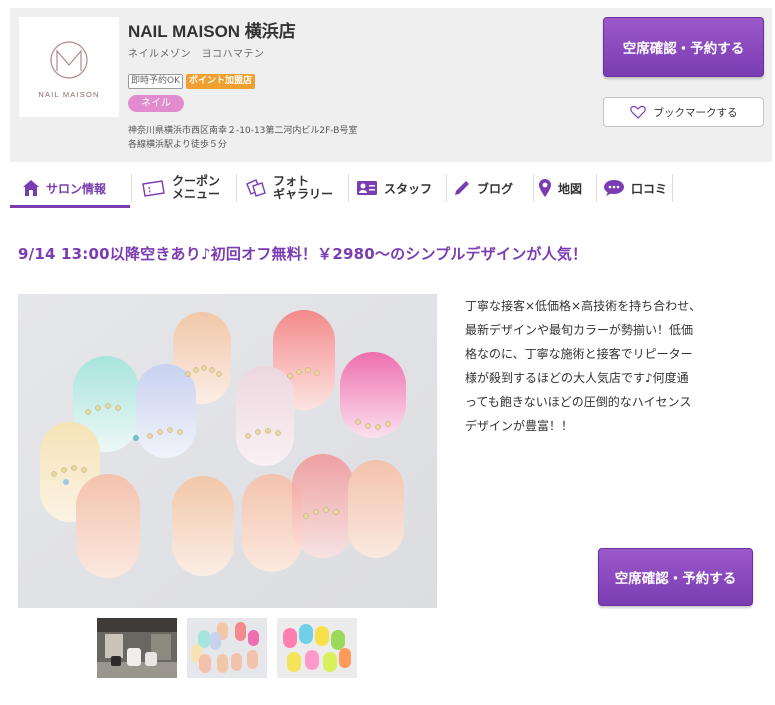  I want to click on description-line: デザインが豊富！！, so click(519, 426).